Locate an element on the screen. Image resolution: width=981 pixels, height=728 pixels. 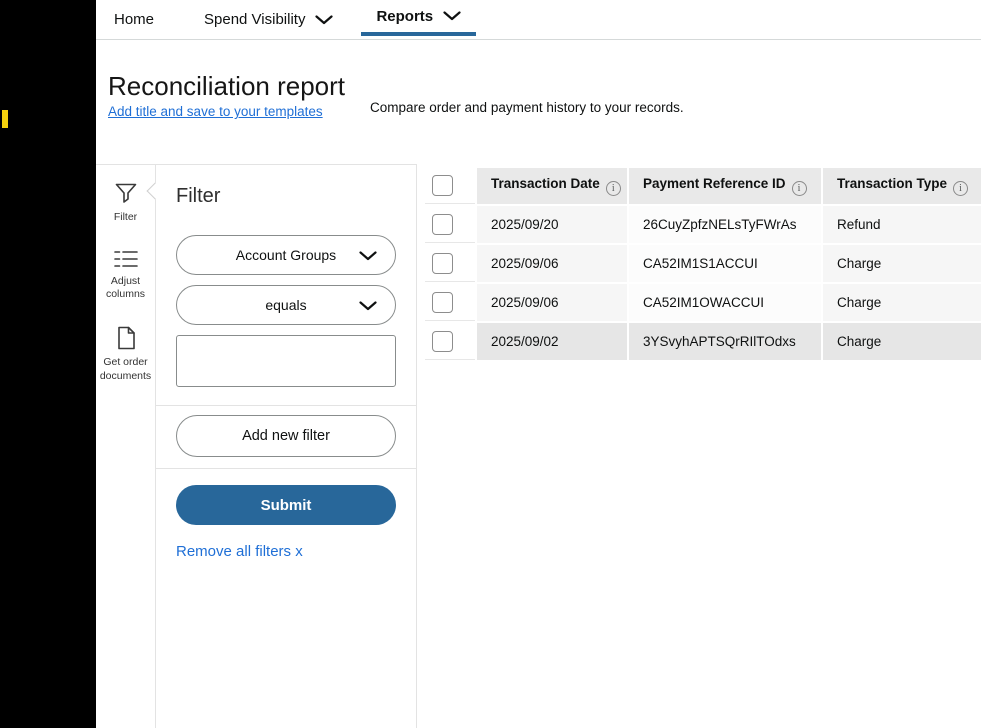
table-row: 2025/09/20 26CuyZpfzNELsTyFWrAs Refund is located at coordinates (703, 224).